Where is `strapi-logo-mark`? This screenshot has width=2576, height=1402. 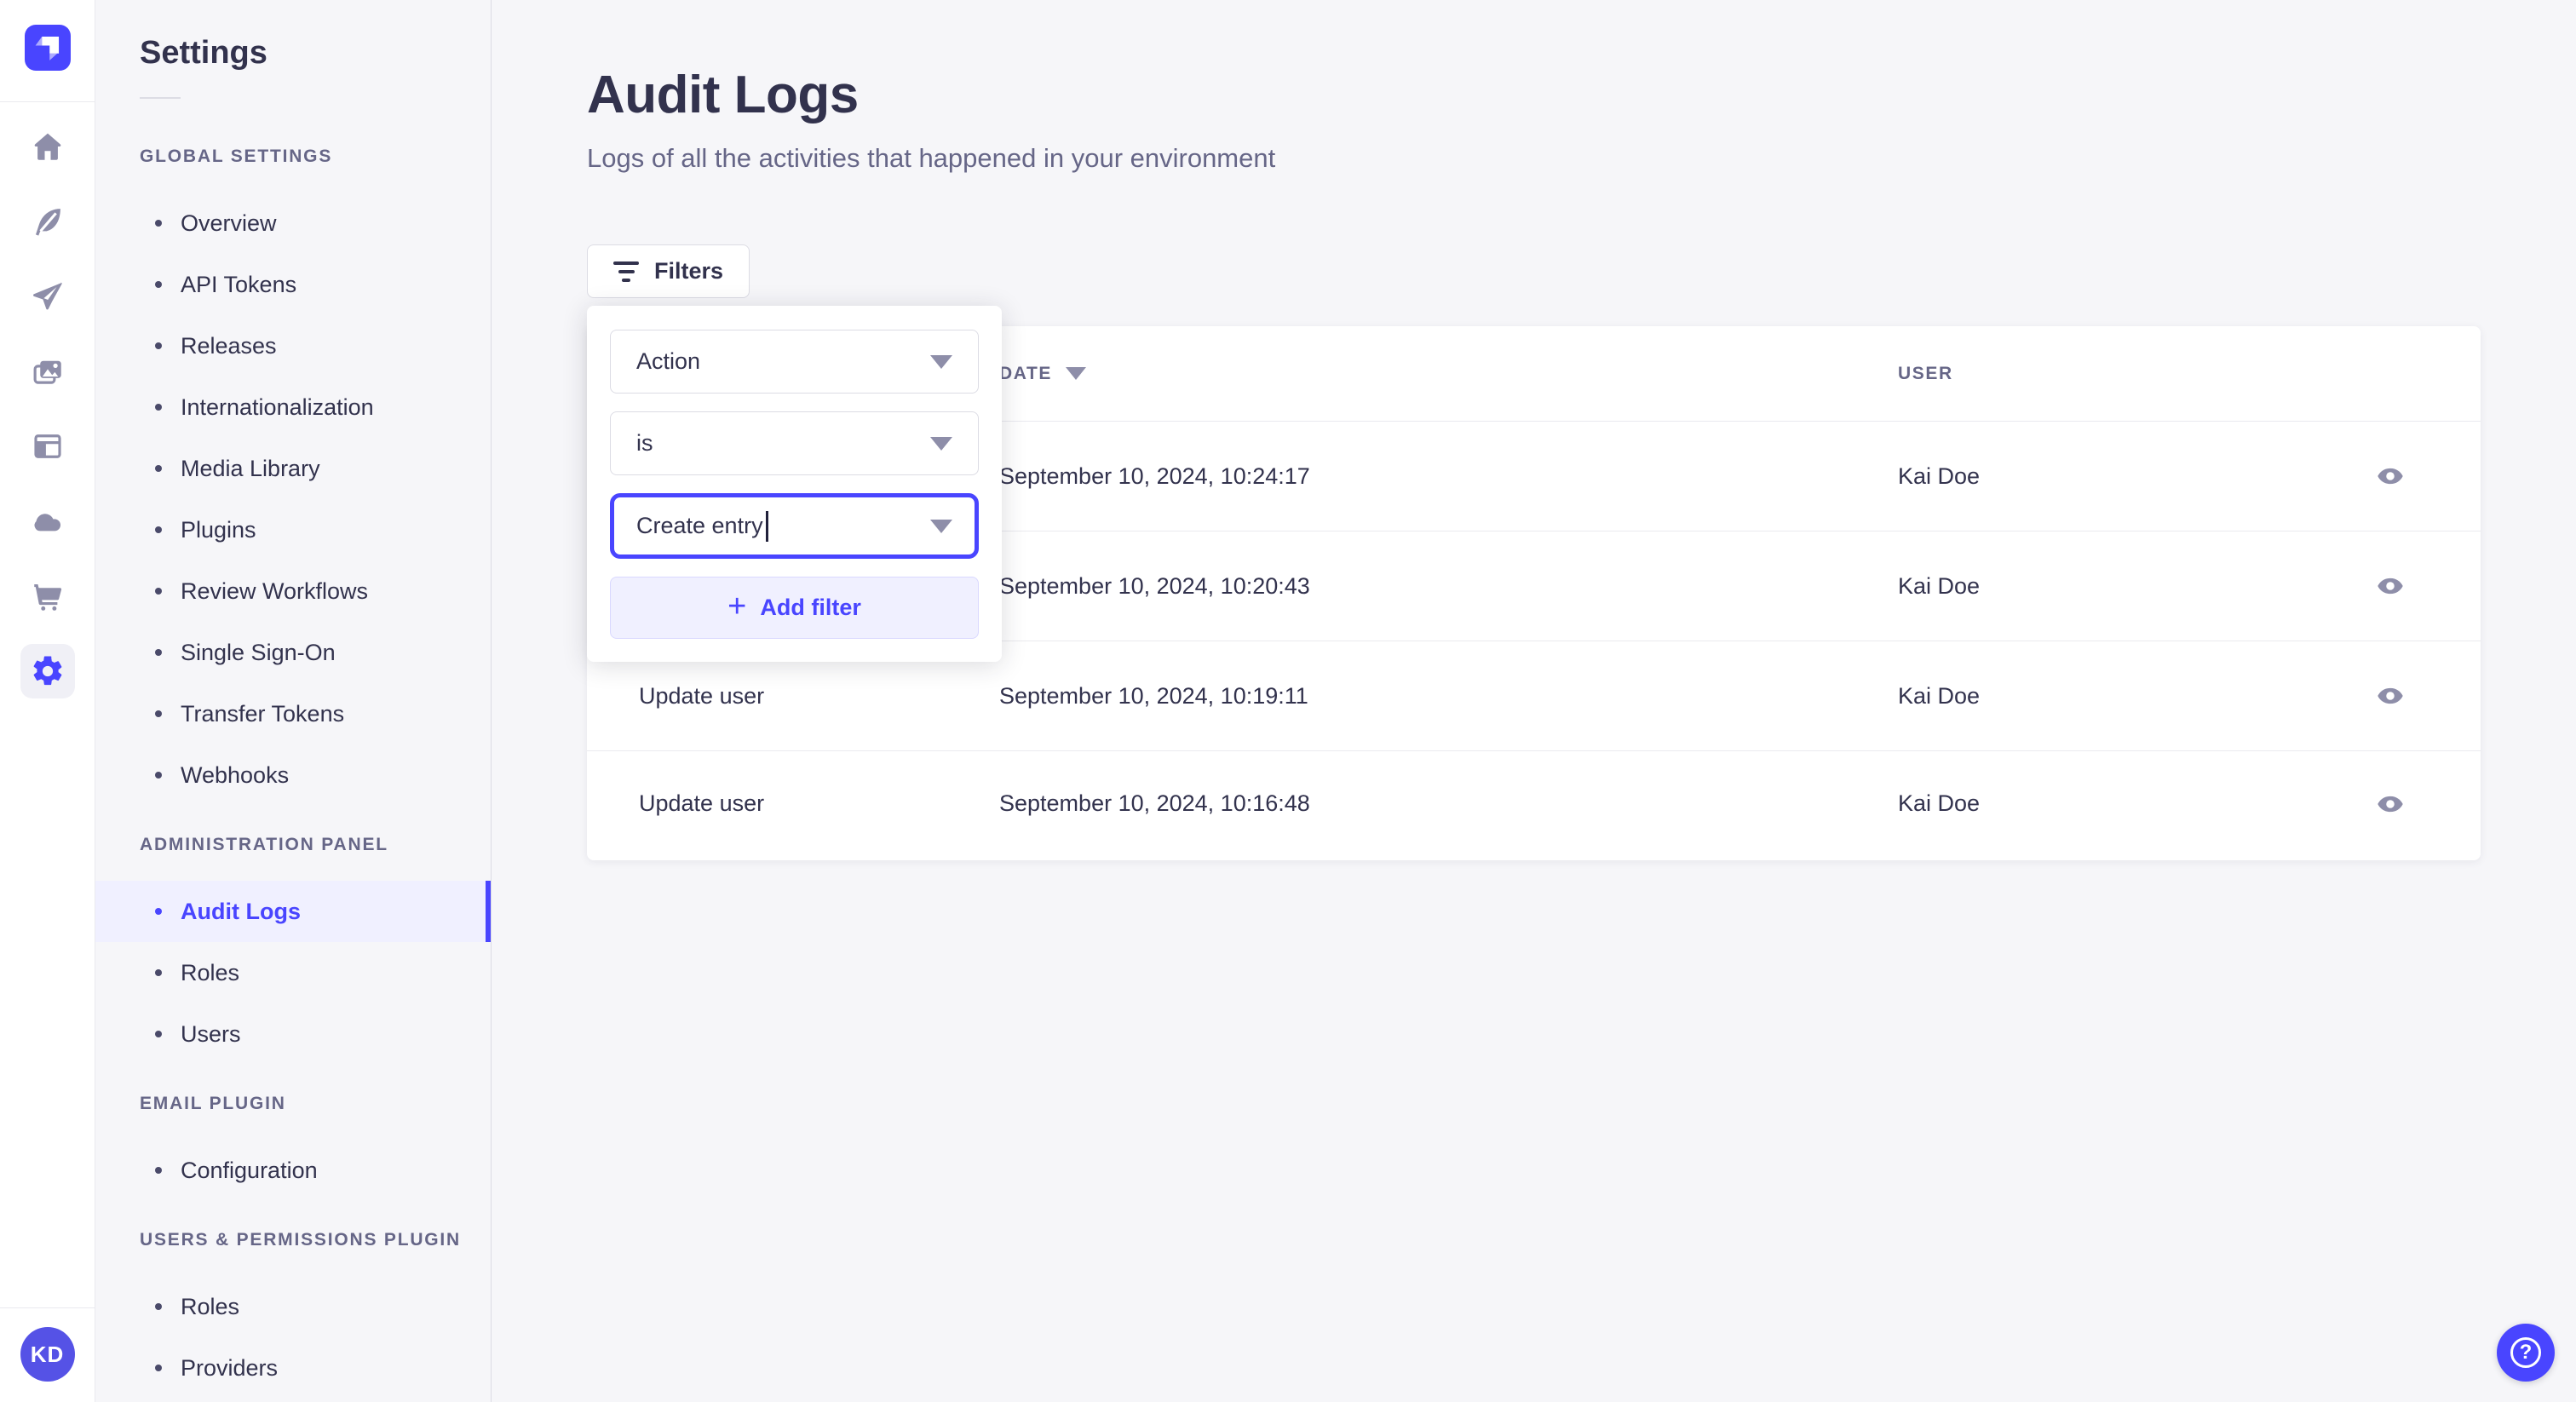 strapi-logo-mark is located at coordinates (47, 48).